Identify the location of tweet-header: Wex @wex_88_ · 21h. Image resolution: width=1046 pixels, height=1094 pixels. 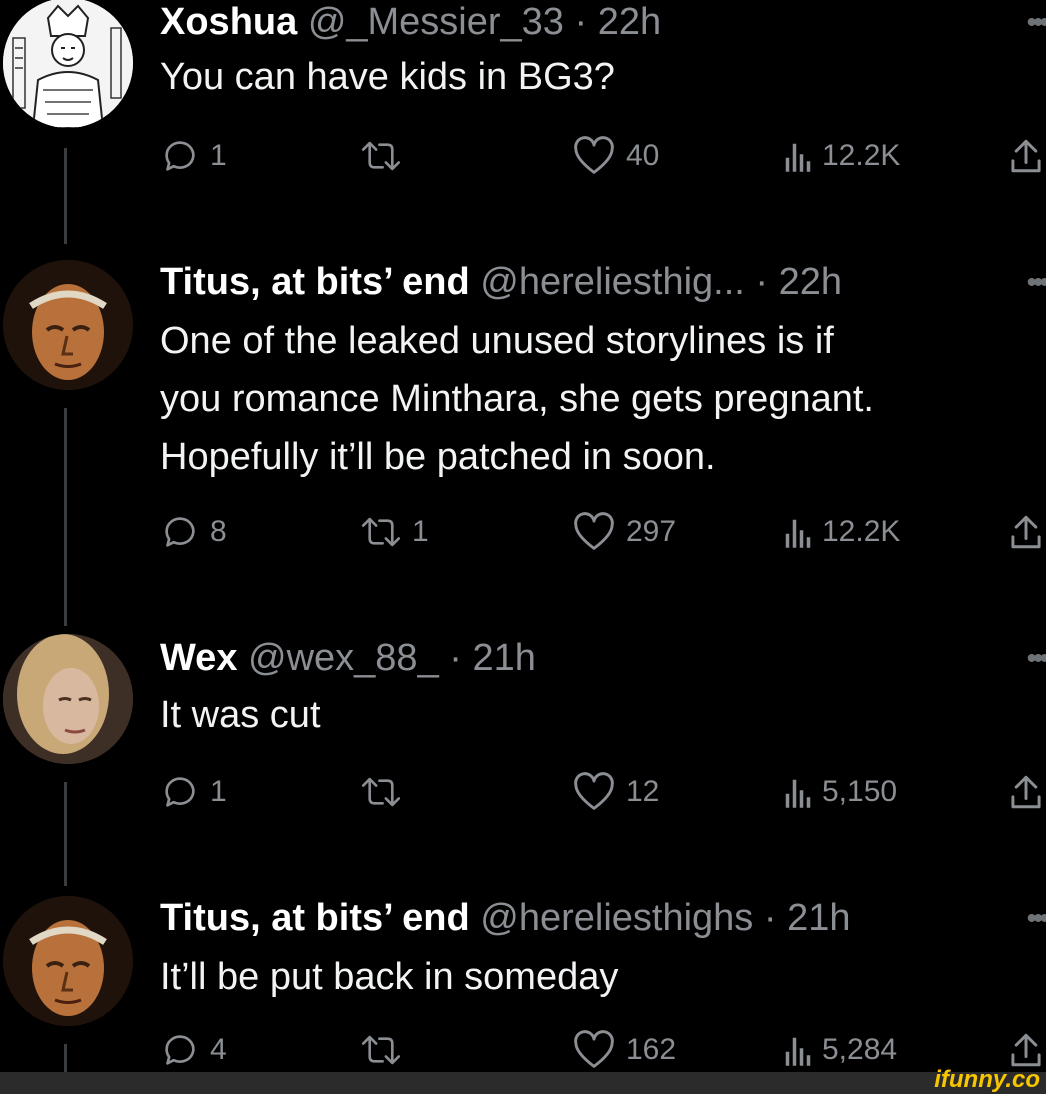
(348, 658).